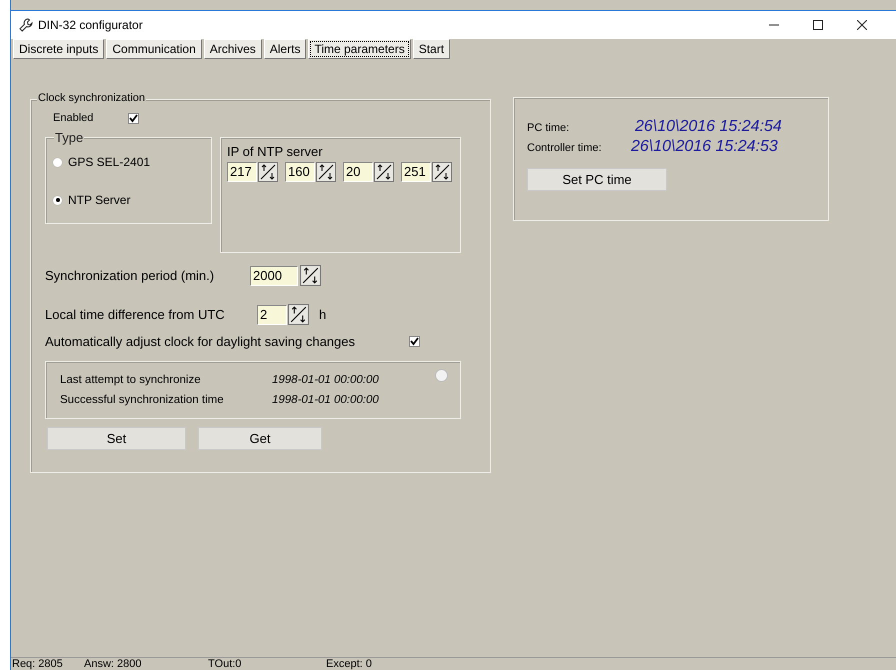 This screenshot has width=896, height=670. Describe the element at coordinates (225, 664) in the screenshot. I see `status-text: TOut:0` at that location.